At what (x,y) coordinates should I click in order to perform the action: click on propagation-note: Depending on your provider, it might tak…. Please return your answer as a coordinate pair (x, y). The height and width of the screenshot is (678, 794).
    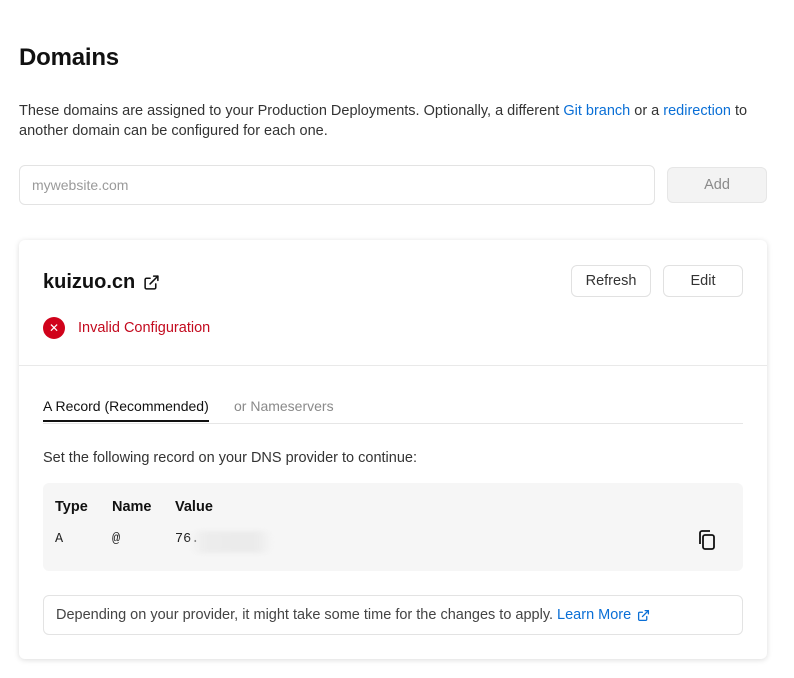
    Looking at the image, I should click on (393, 615).